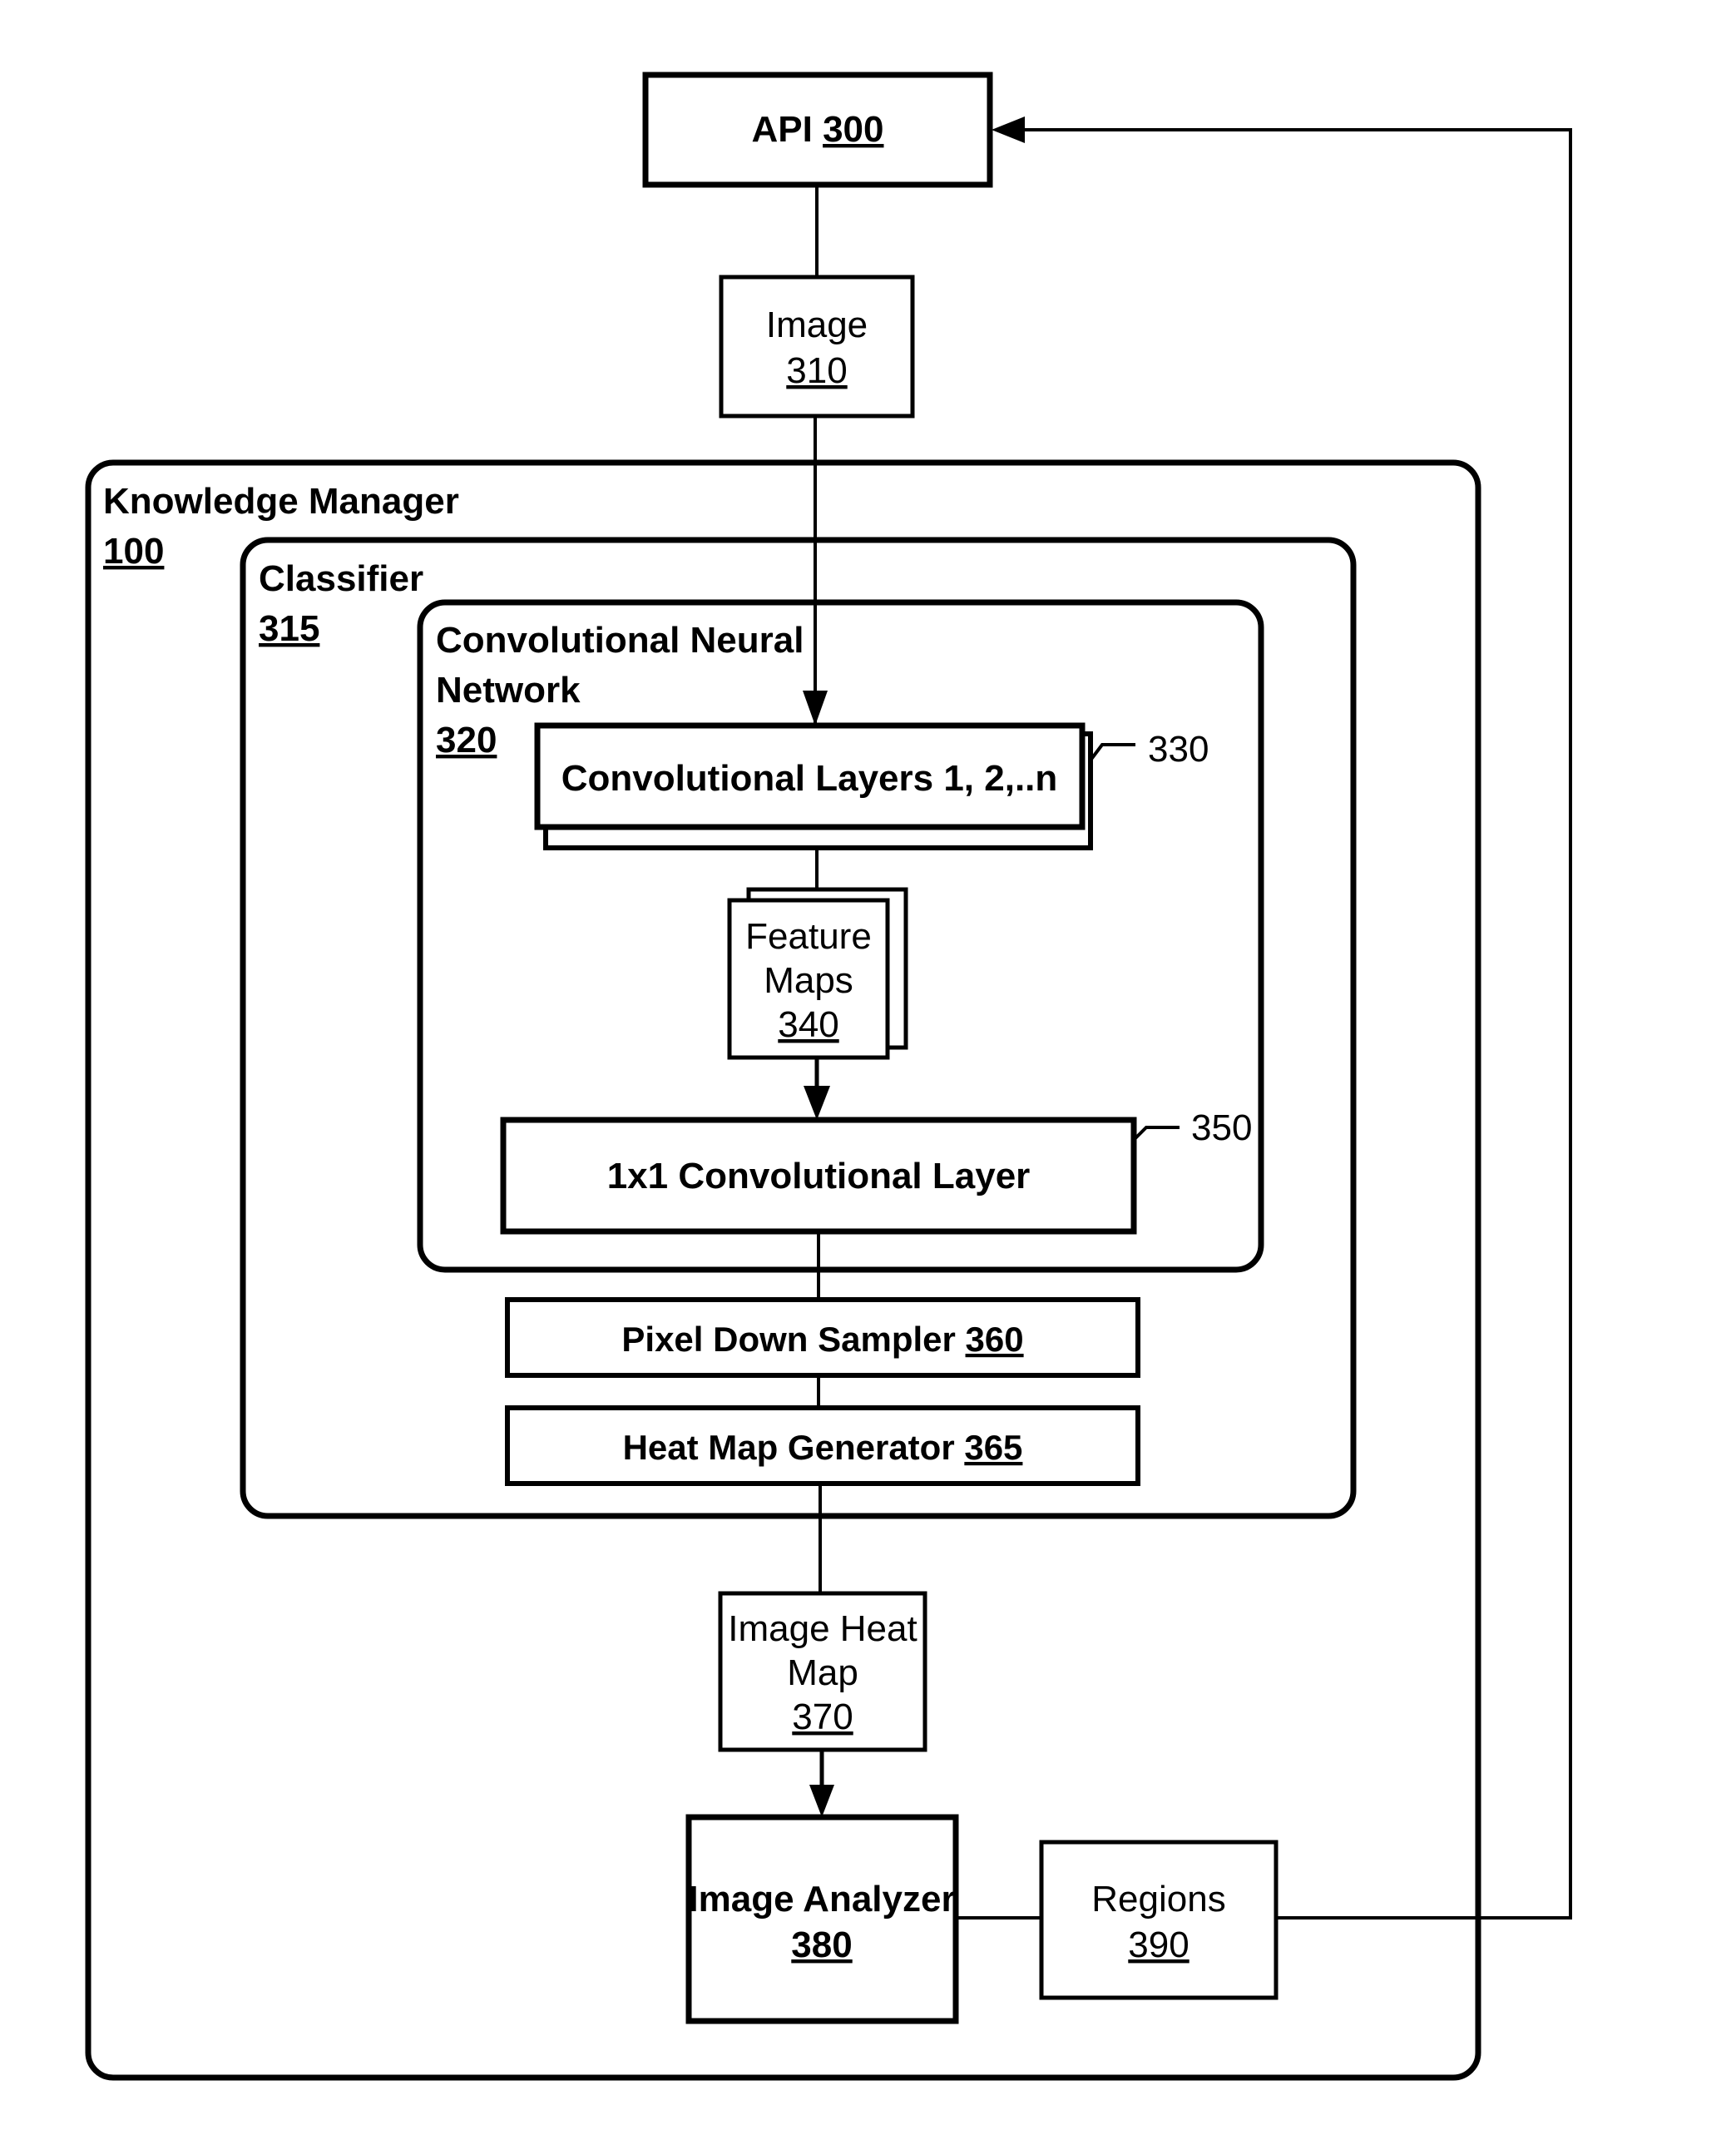  What do you see at coordinates (822, 1717) in the screenshot?
I see `image-heat-map-ref: 370` at bounding box center [822, 1717].